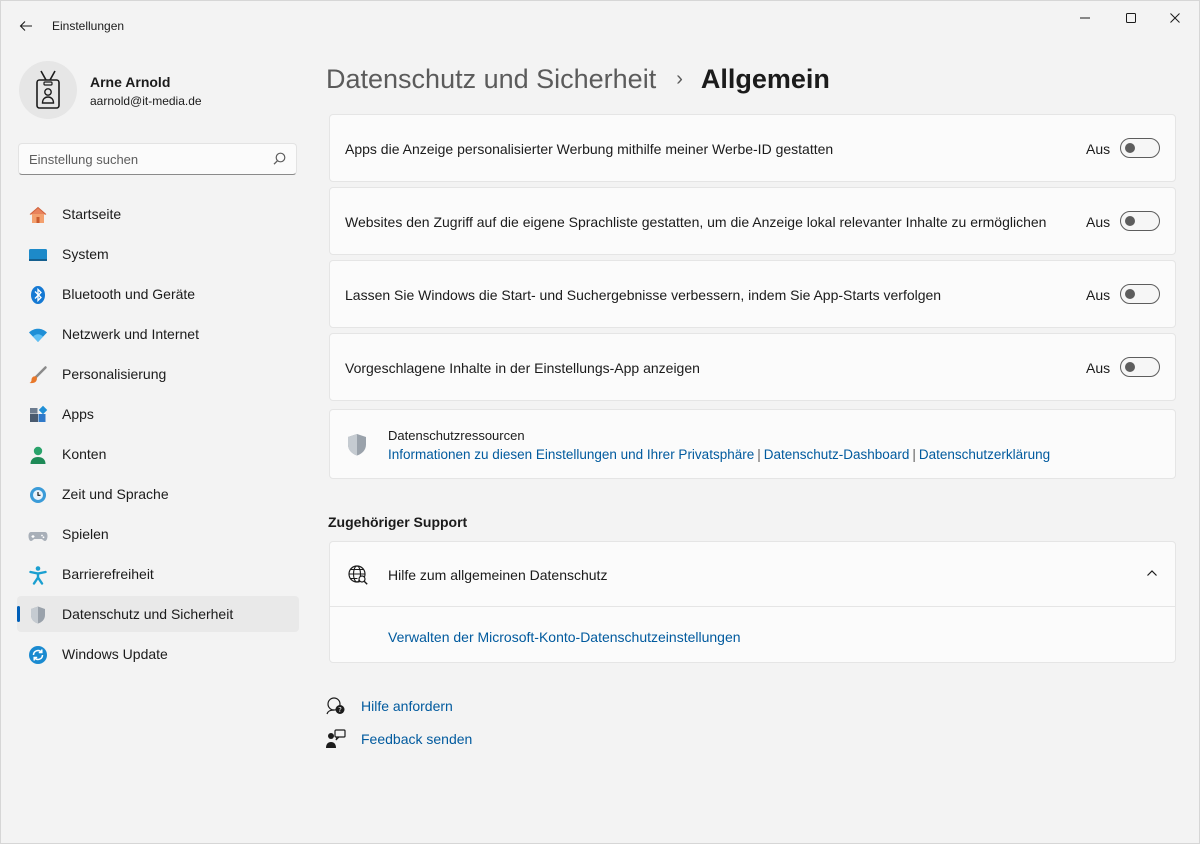  I want to click on minimize-button, so click(1085, 18).